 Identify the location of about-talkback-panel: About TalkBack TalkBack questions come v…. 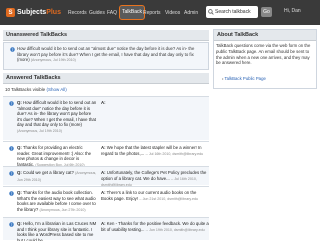
(265, 59).